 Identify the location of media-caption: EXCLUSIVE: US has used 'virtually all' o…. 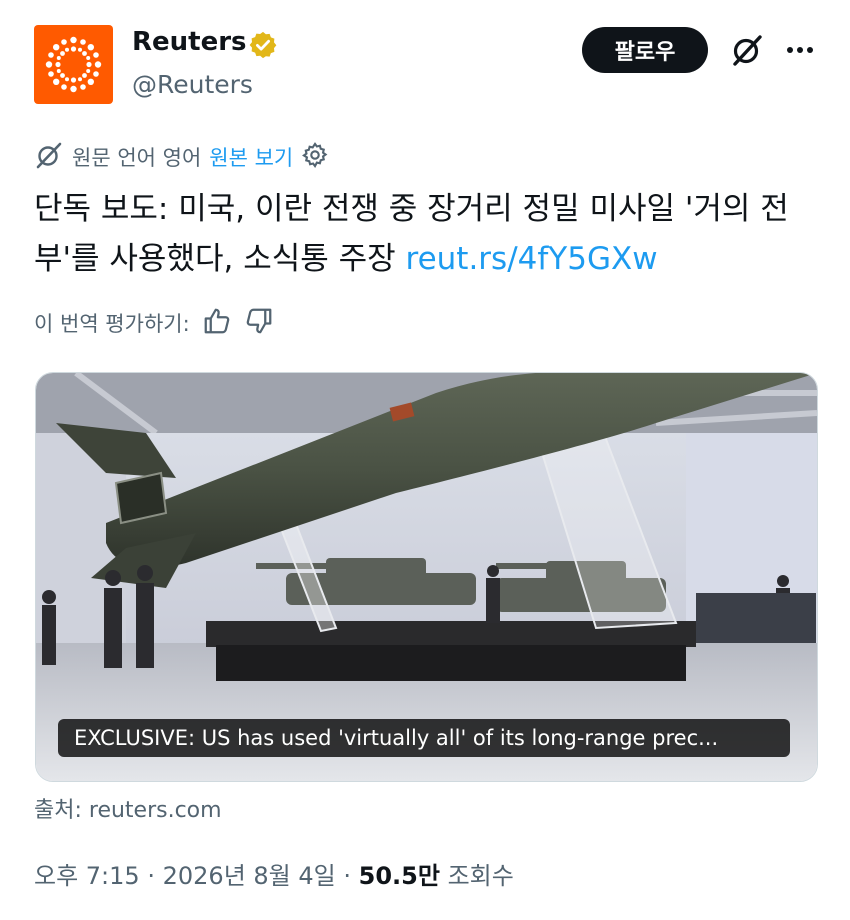
(424, 738).